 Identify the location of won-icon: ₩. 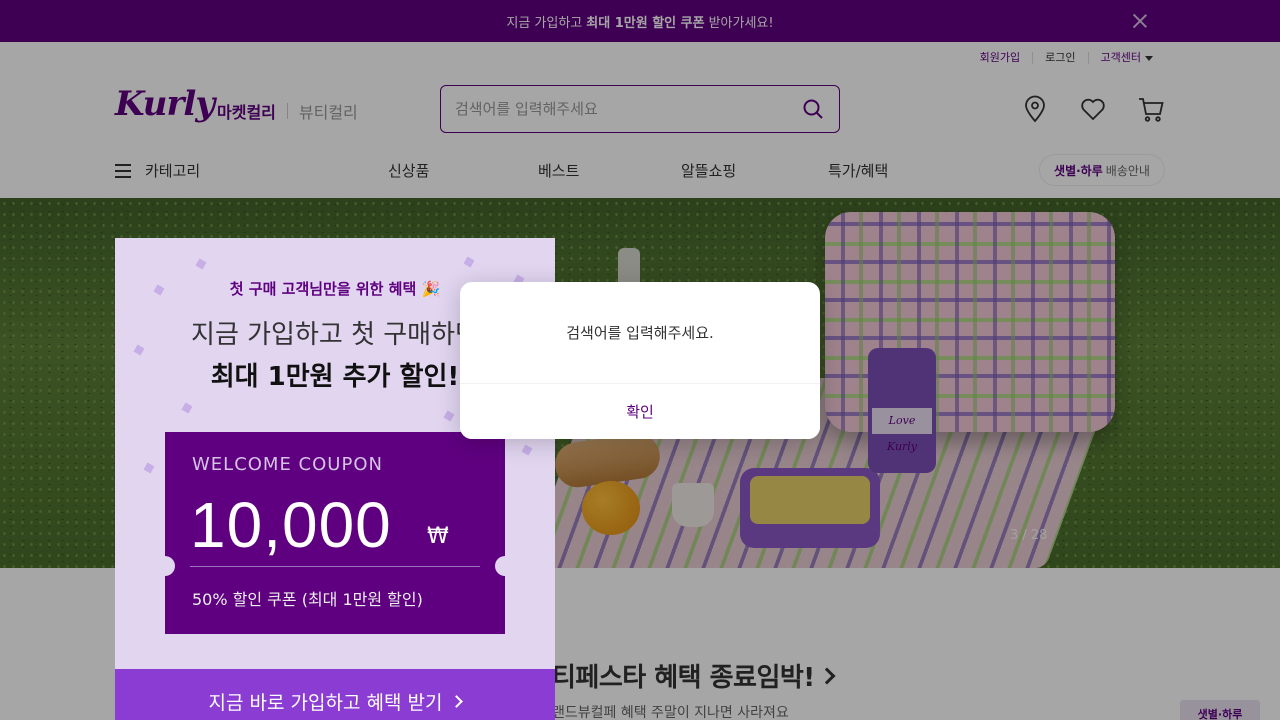
(438, 536).